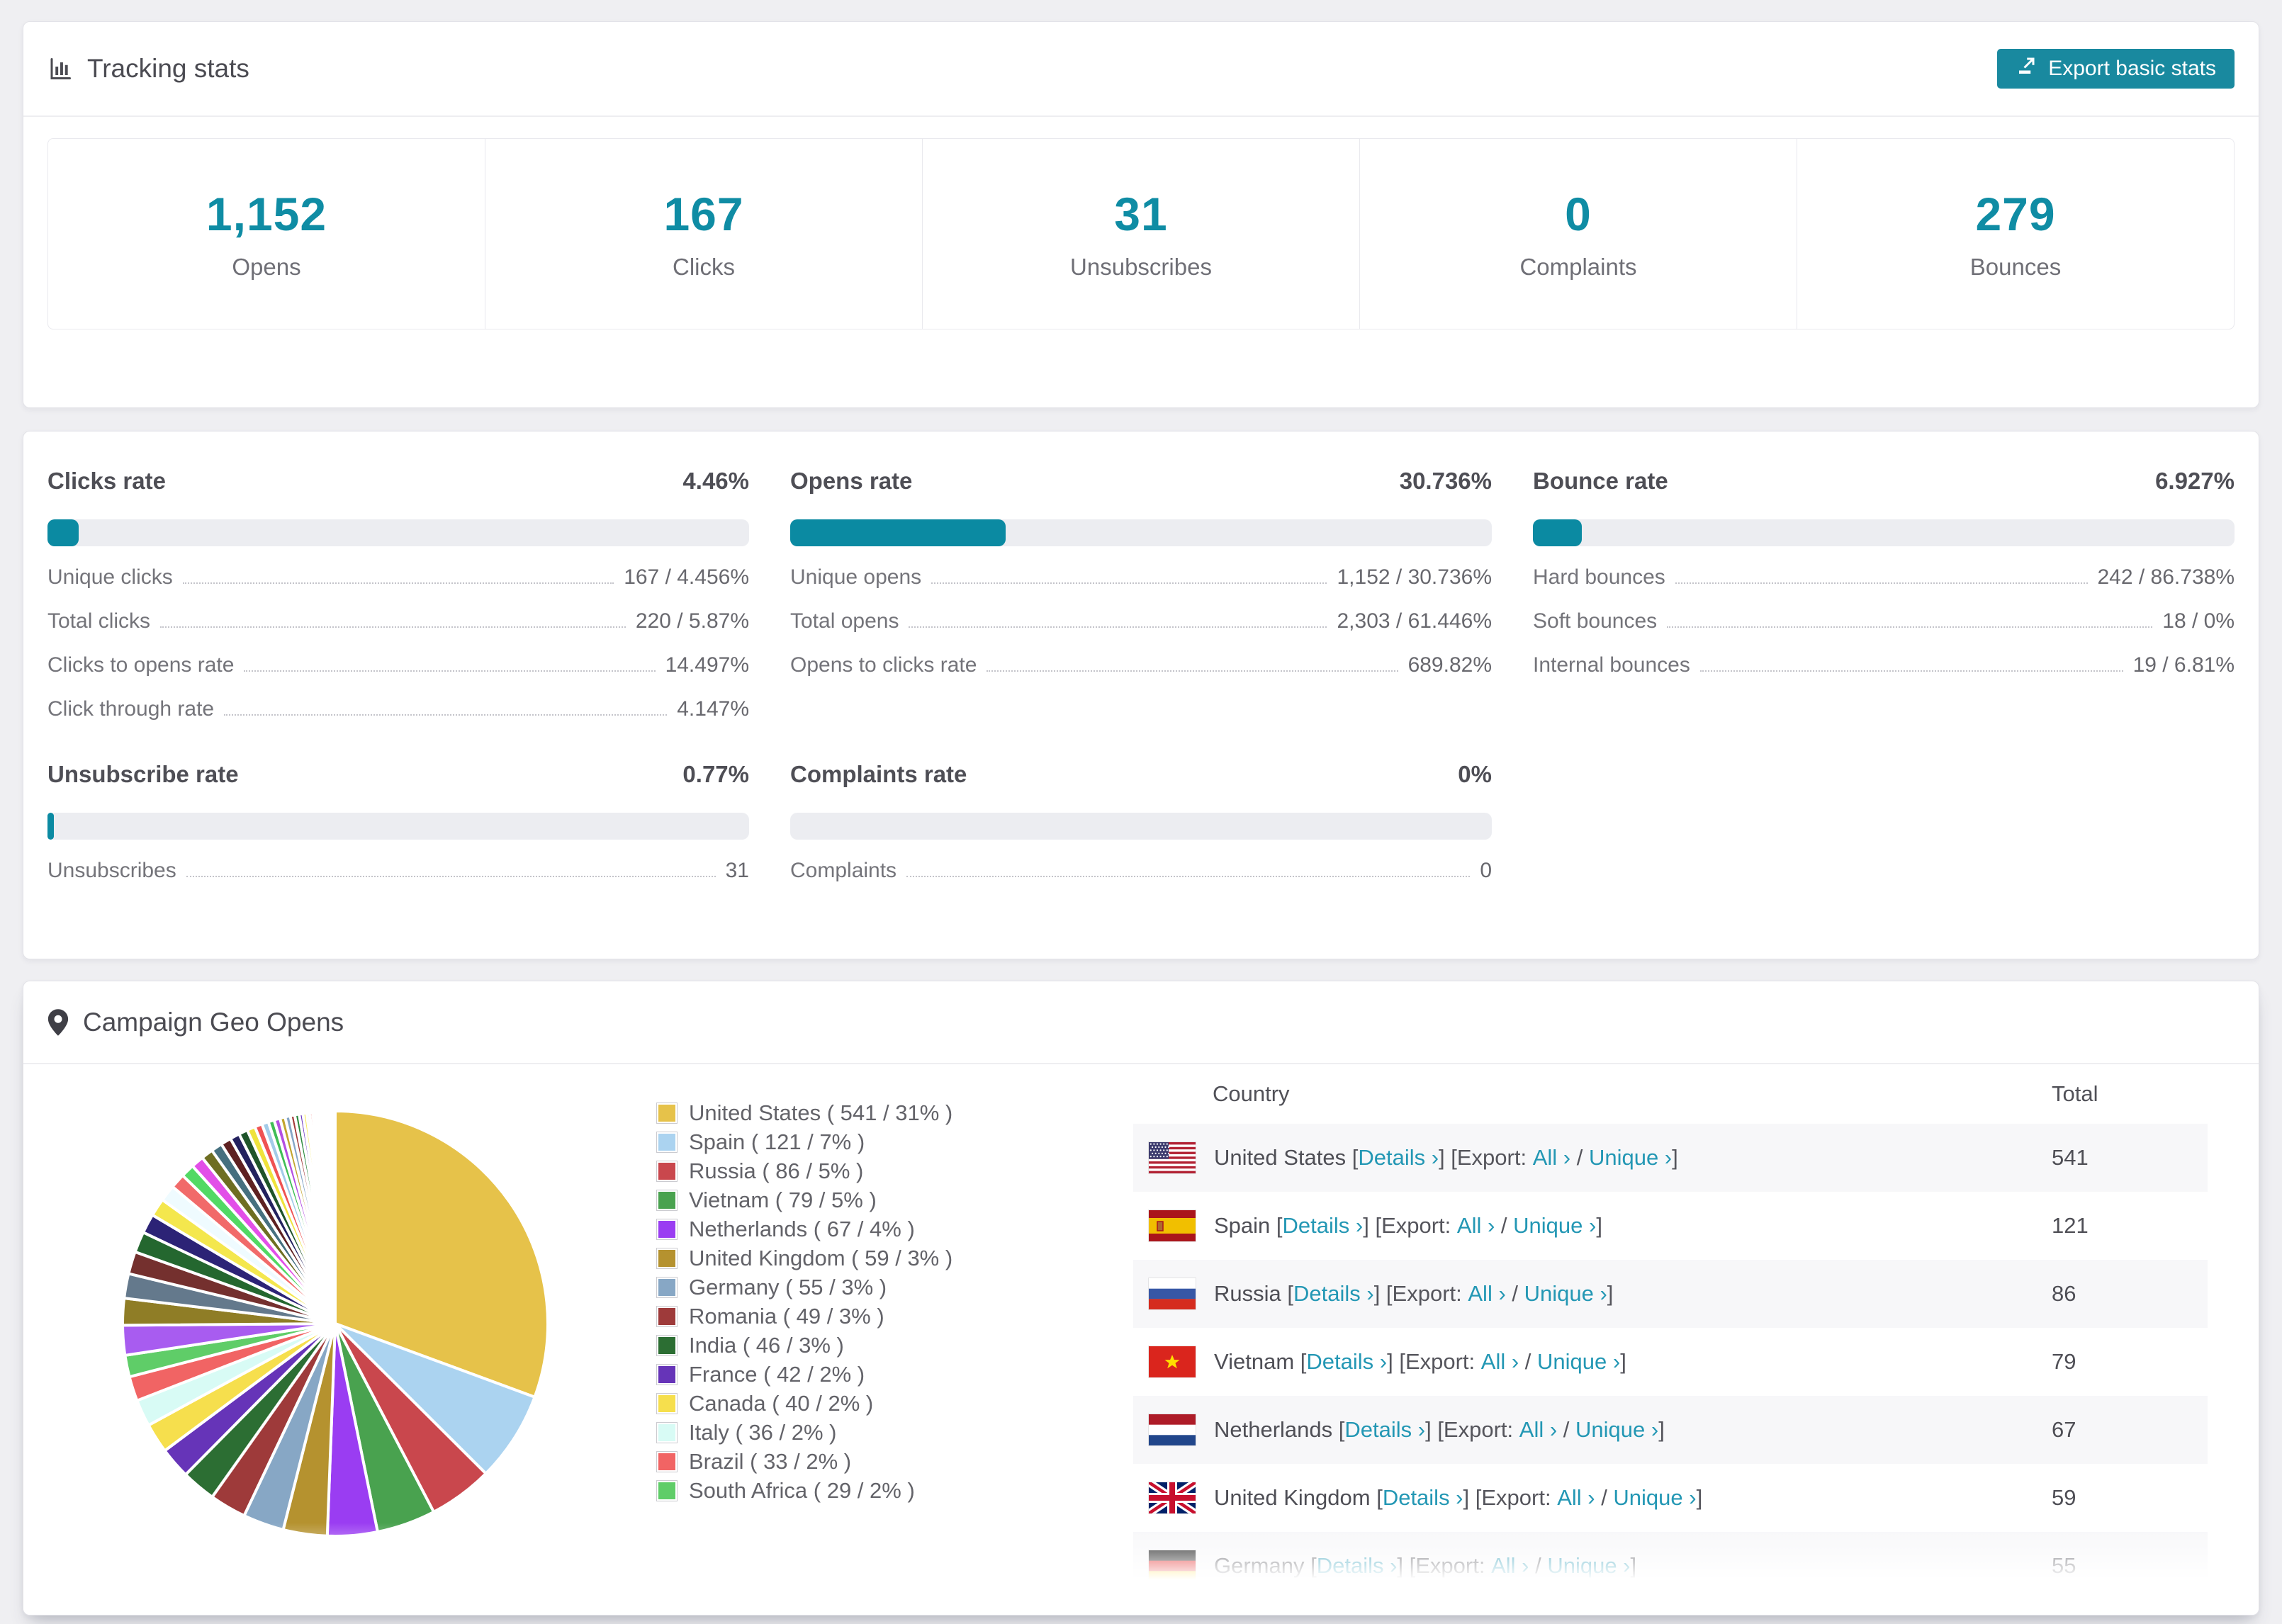  Describe the element at coordinates (856, 577) in the screenshot. I see `detail-label: Unique opens` at that location.